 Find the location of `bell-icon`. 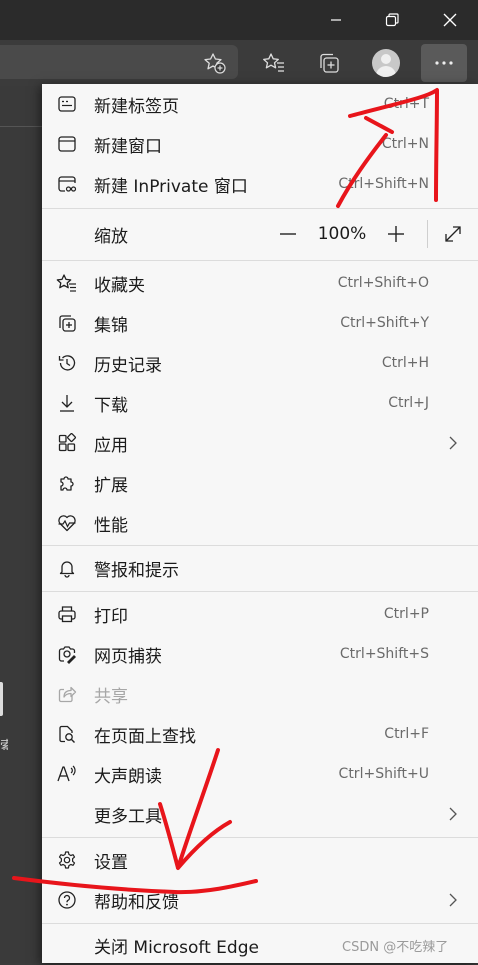

bell-icon is located at coordinates (67, 568).